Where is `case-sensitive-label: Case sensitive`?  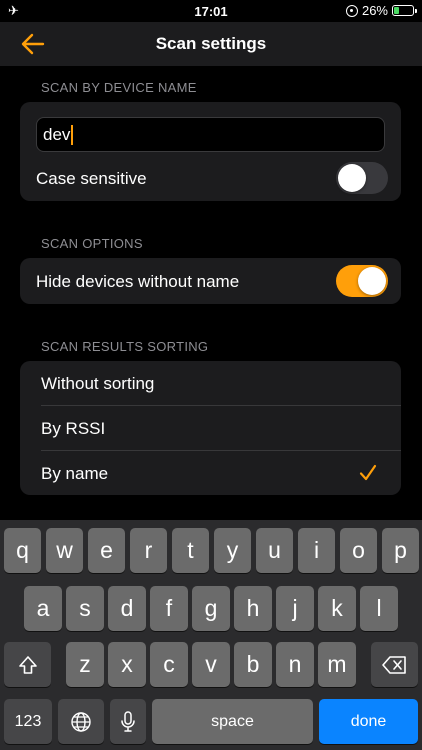 case-sensitive-label: Case sensitive is located at coordinates (91, 178).